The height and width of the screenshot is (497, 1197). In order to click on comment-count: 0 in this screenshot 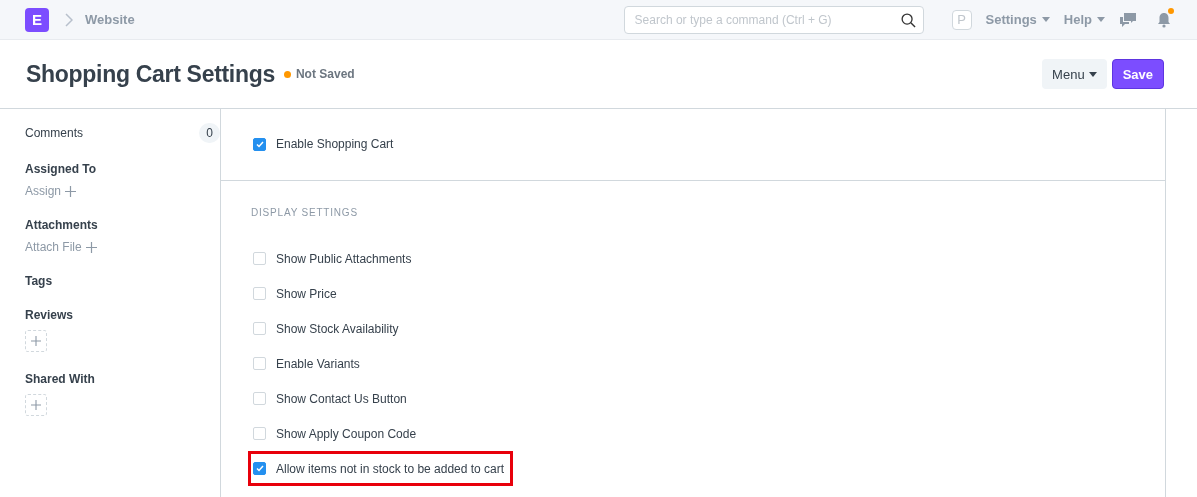, I will do `click(209, 133)`.